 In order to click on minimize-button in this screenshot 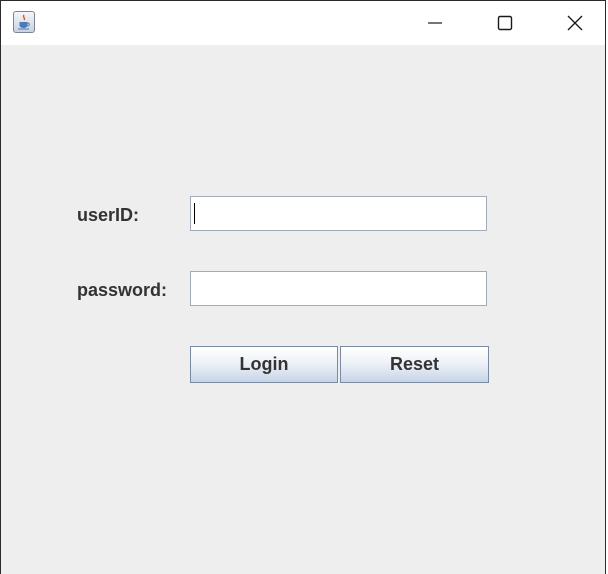, I will do `click(435, 23)`.